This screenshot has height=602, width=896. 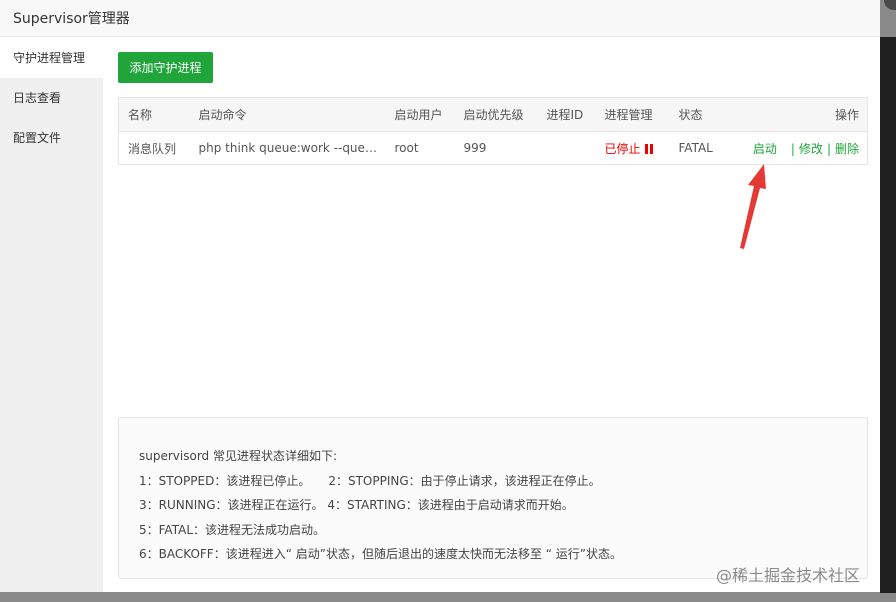 What do you see at coordinates (440, 18) in the screenshot?
I see `dialog-titlebar: Supervisor管理器` at bounding box center [440, 18].